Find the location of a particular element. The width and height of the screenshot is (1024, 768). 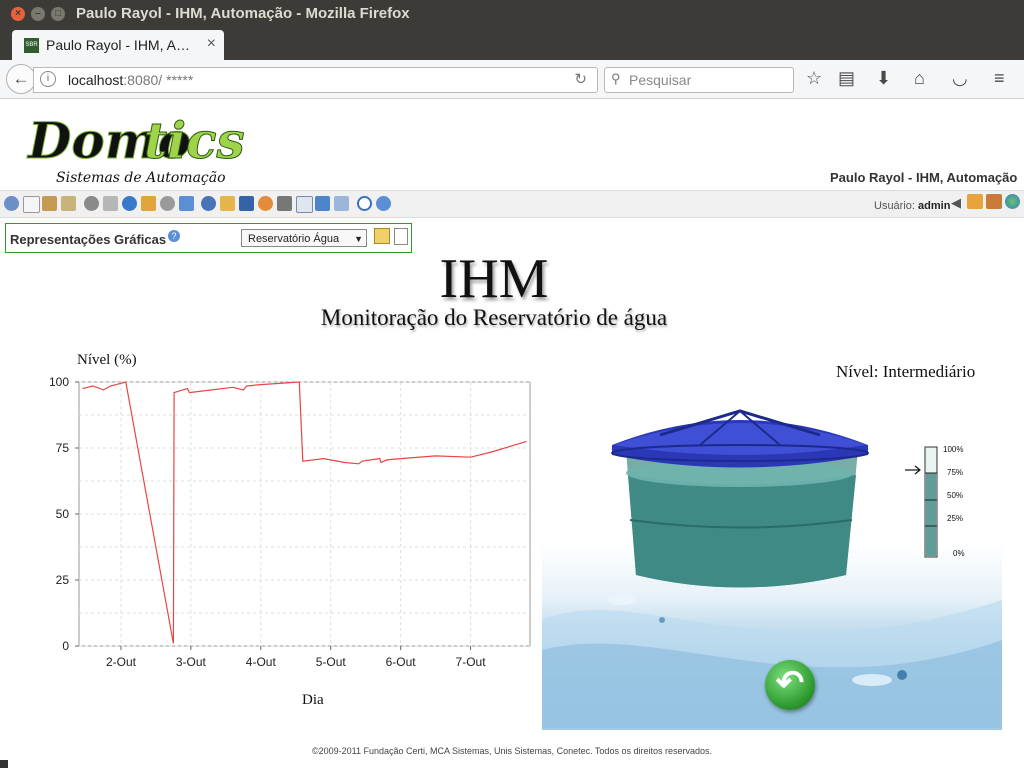

search-input: ⚲ Pesquisar is located at coordinates (699, 80).